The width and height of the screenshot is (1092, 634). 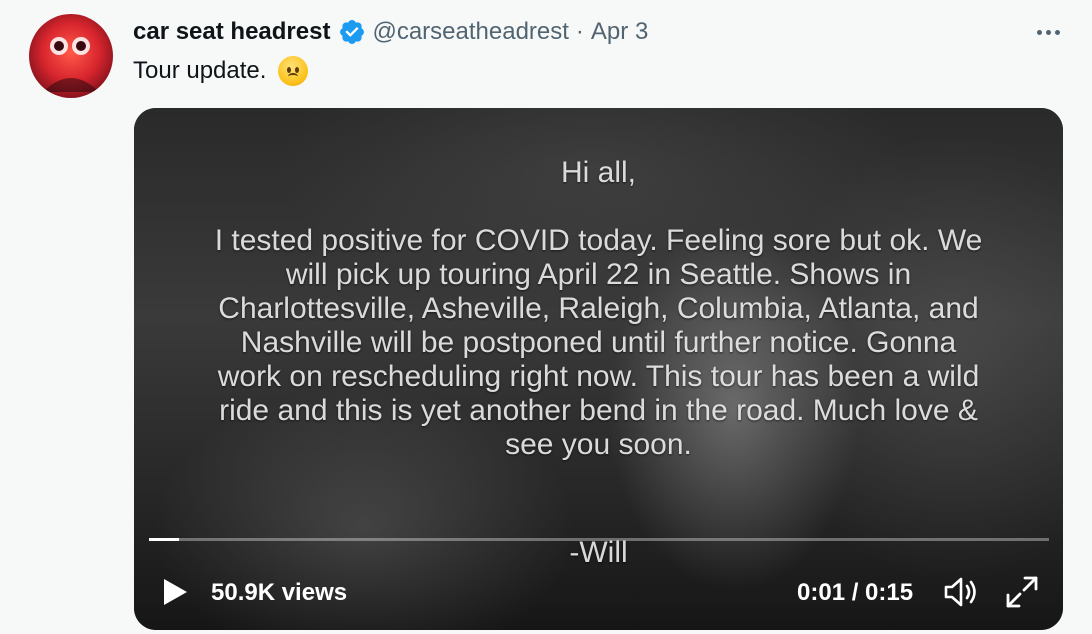 I want to click on view-count: 50.9K views, so click(x=279, y=592).